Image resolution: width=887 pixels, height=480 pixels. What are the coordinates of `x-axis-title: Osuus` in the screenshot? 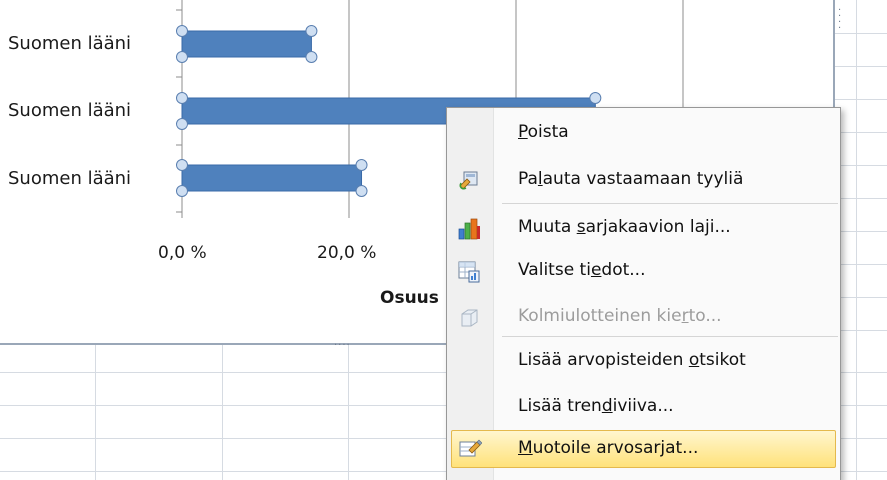 It's located at (409, 298).